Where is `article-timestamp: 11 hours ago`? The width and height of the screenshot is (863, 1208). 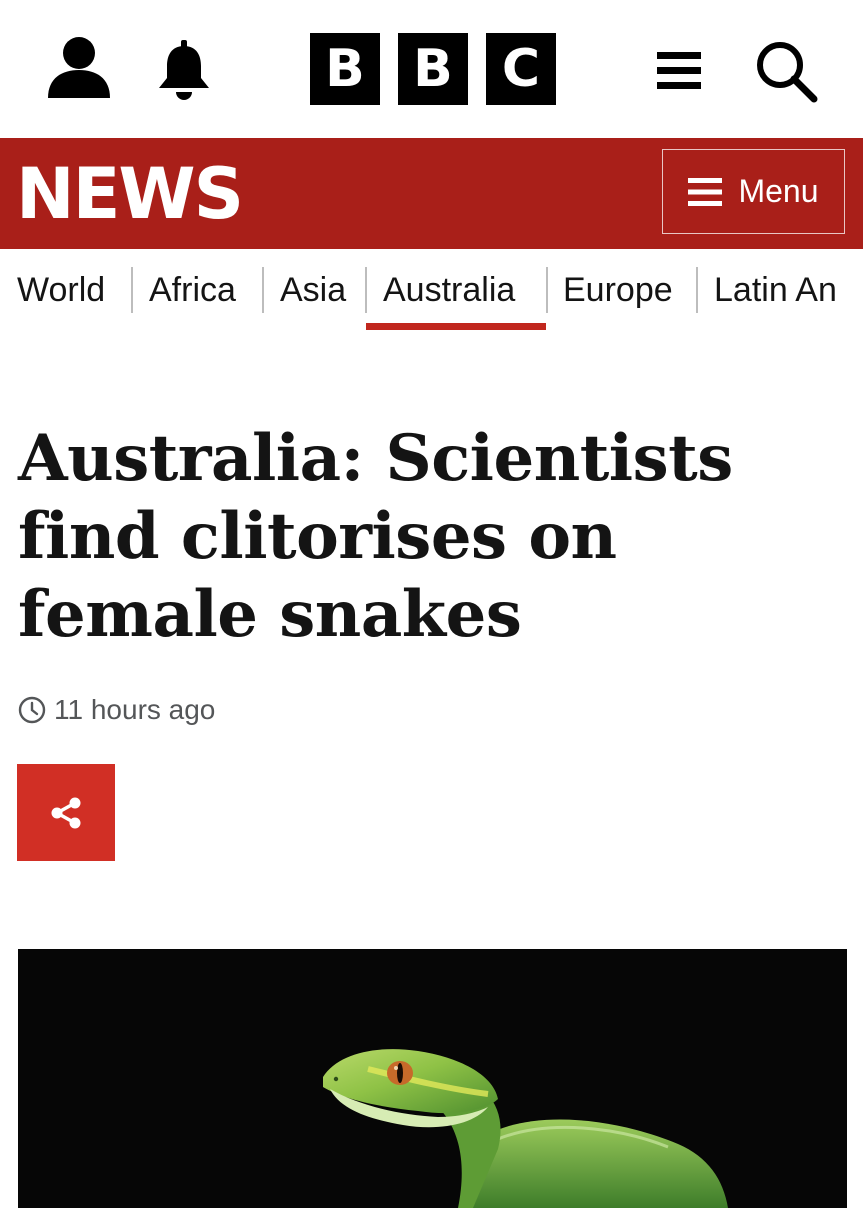
article-timestamp: 11 hours ago is located at coordinates (116, 710).